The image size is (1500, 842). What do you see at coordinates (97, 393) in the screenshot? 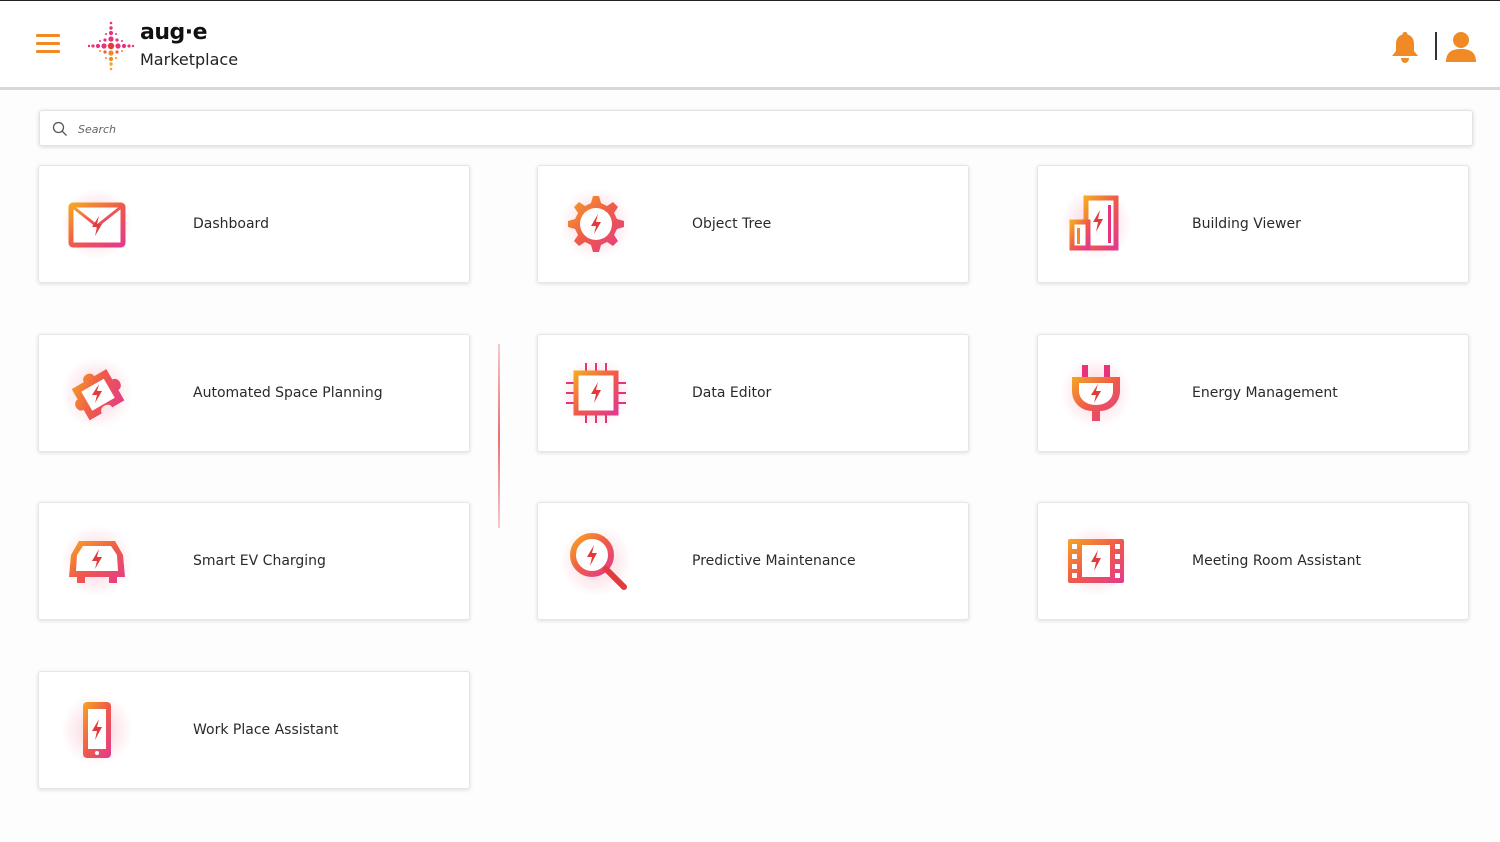
I see `puzzle-bolt-icon` at bounding box center [97, 393].